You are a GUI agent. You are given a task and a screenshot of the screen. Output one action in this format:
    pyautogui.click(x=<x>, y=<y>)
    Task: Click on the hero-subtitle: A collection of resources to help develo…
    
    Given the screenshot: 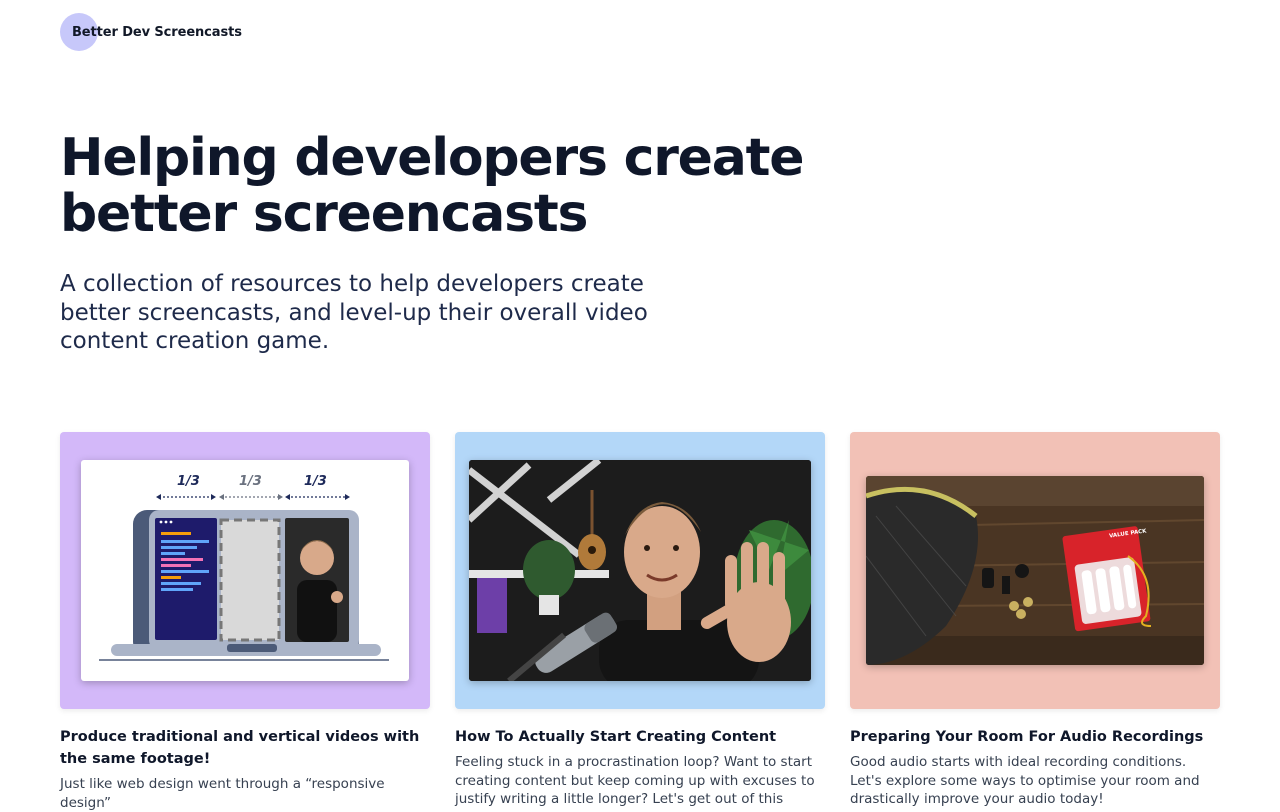 What is the action you would take?
    pyautogui.click(x=354, y=312)
    